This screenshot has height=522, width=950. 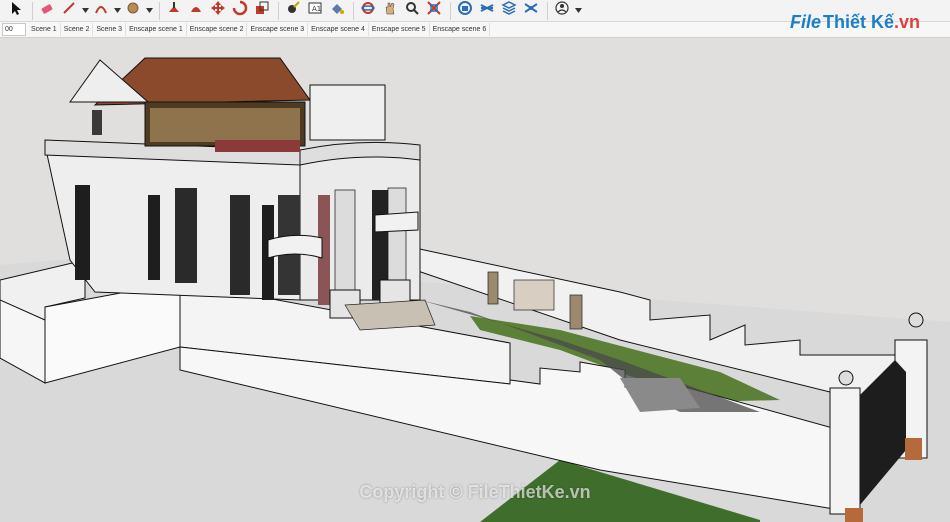 I want to click on account-icon, so click(x=562, y=10).